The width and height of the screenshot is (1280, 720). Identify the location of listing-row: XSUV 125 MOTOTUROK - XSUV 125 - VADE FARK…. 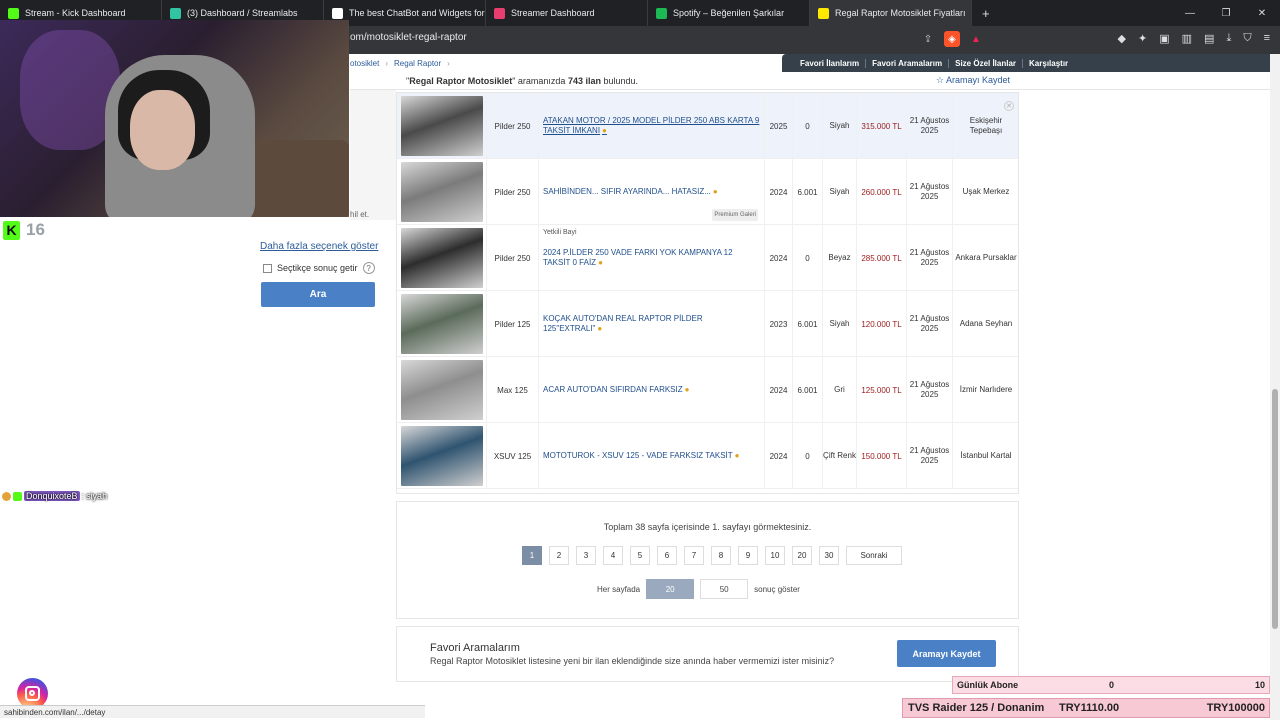
(707, 456).